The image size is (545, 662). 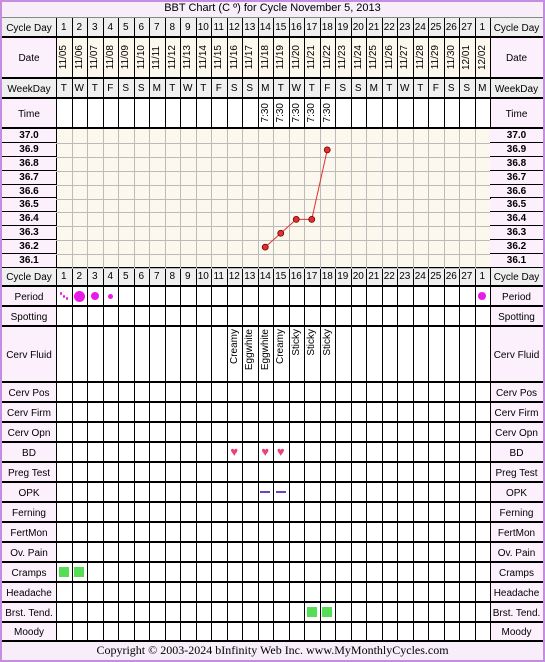 I want to click on bbt-line-plot, so click(x=296, y=198).